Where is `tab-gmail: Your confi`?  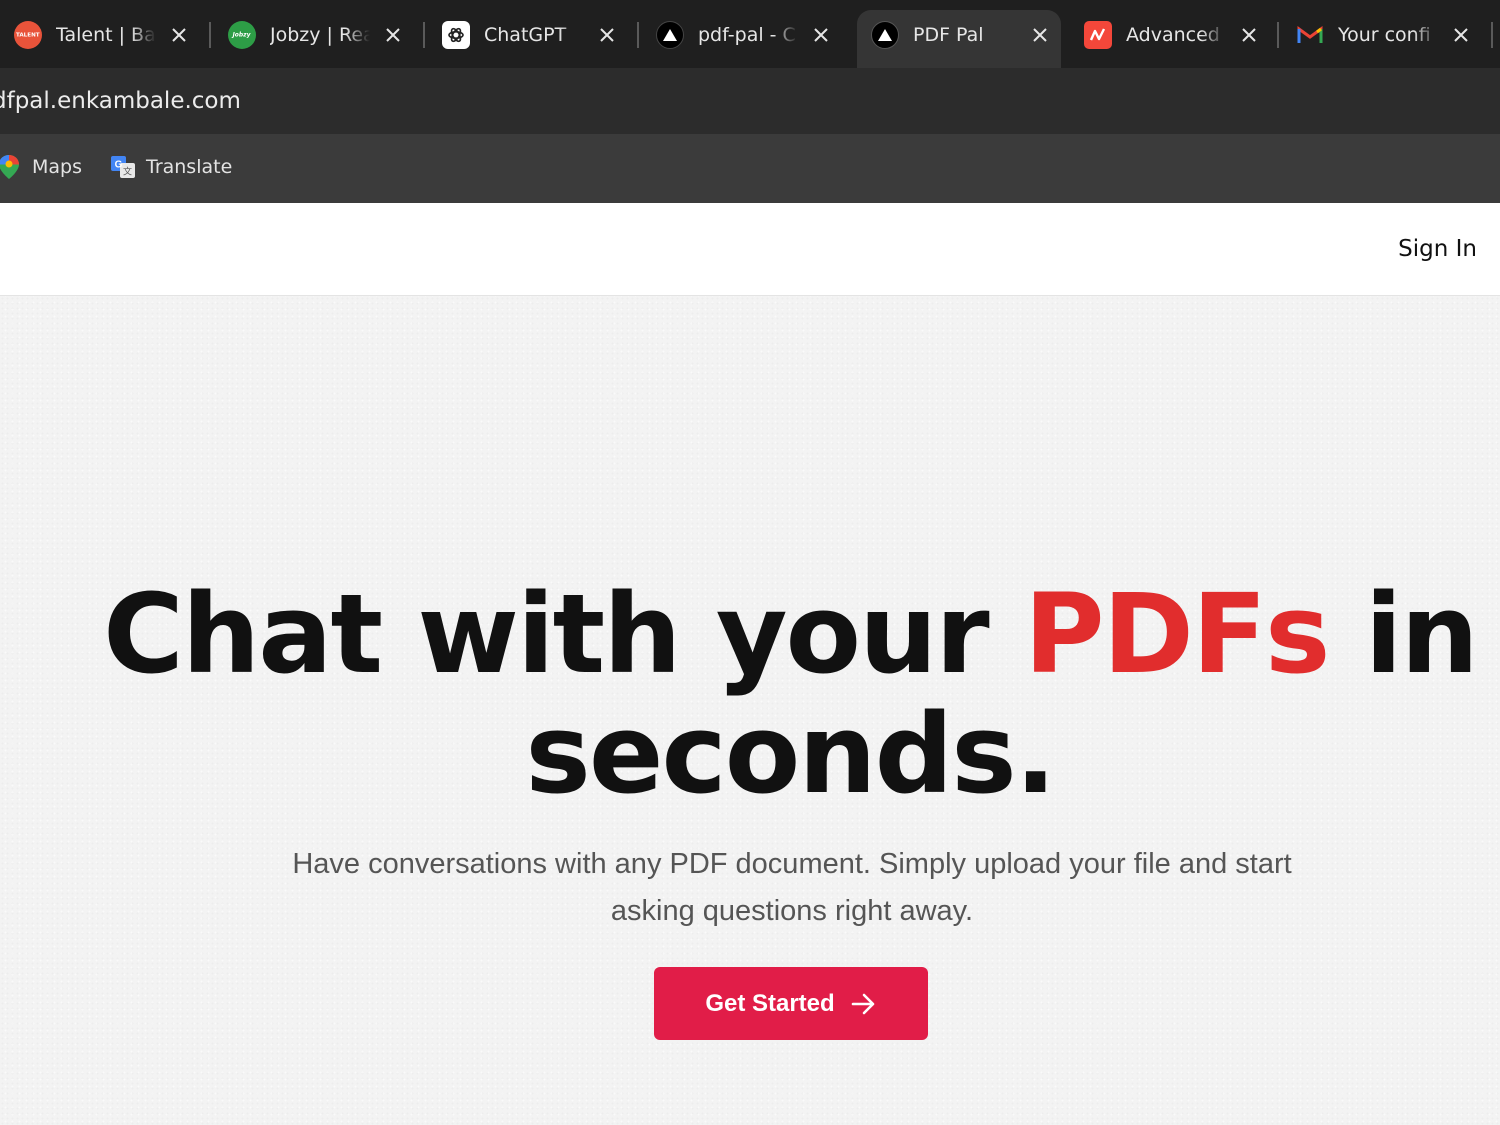
tab-gmail: Your confi is located at coordinates (1382, 35).